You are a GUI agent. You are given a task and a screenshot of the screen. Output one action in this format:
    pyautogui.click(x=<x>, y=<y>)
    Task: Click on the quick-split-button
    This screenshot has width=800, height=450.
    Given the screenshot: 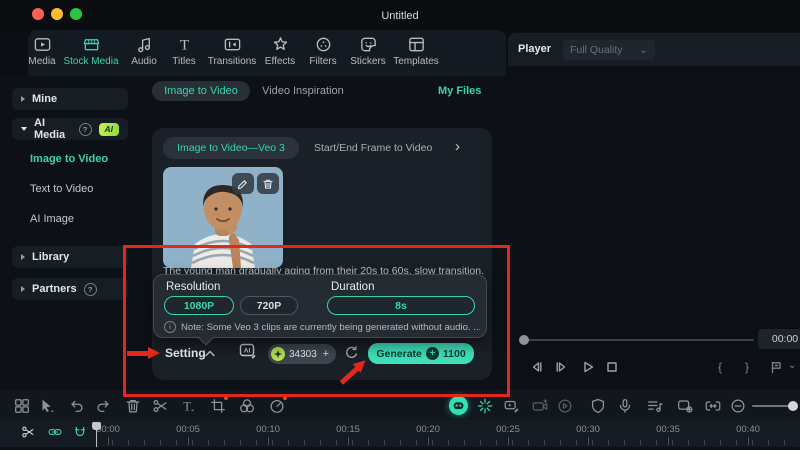 What is the action you would take?
    pyautogui.click(x=29, y=433)
    